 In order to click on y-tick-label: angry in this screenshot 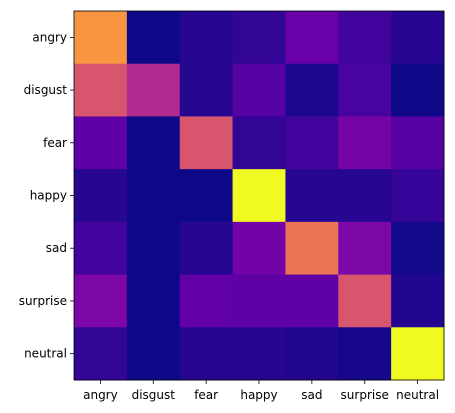, I will do `click(49, 37)`.